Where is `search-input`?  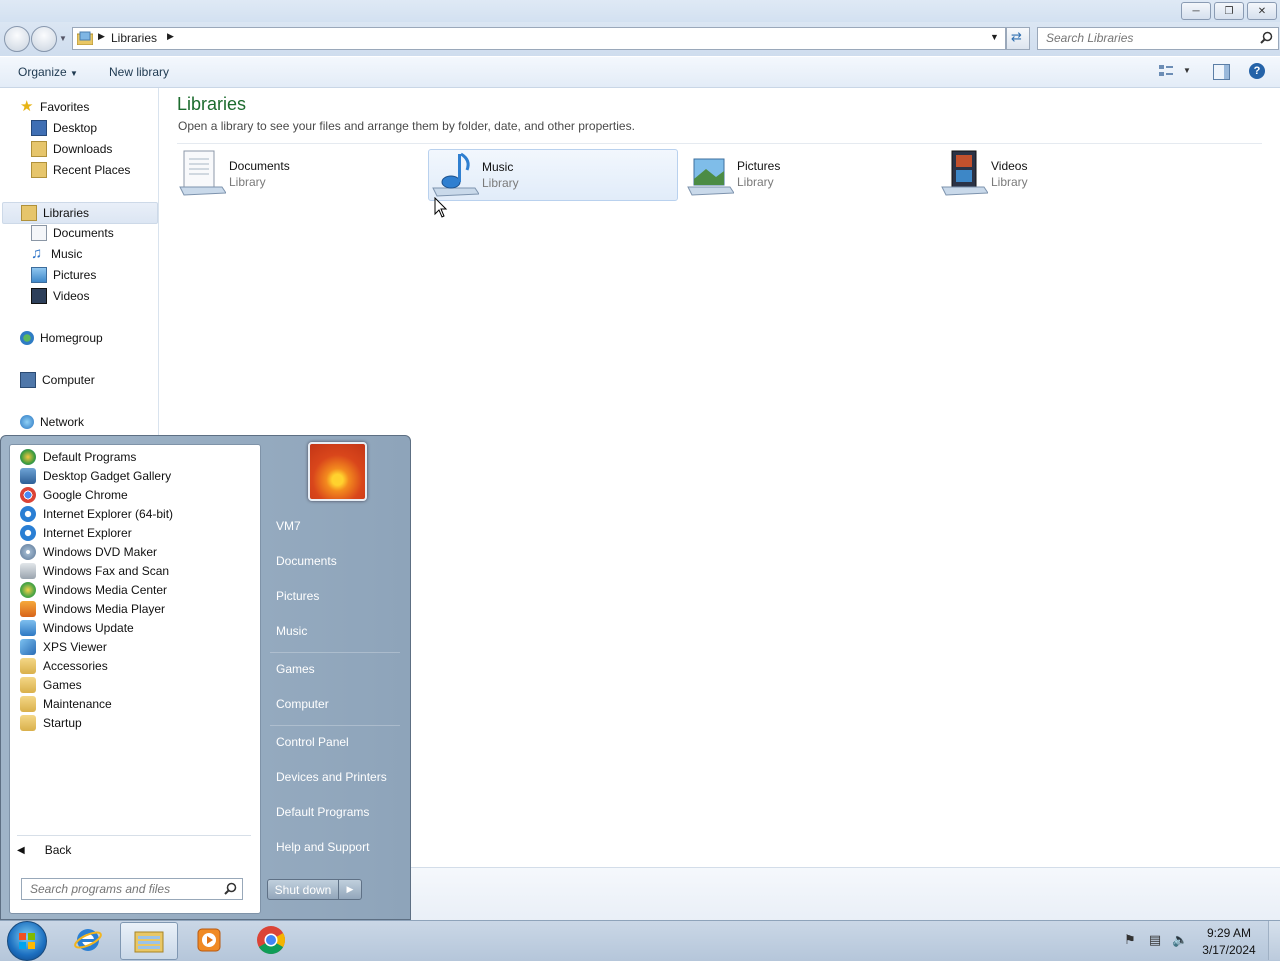
search-input is located at coordinates (1148, 38).